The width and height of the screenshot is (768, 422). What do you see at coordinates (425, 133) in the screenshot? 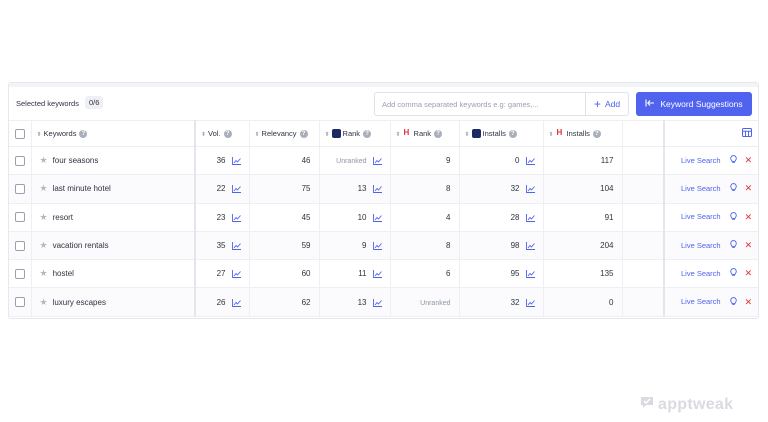
I see `header-rank-app-b: ⬍Rank?` at bounding box center [425, 133].